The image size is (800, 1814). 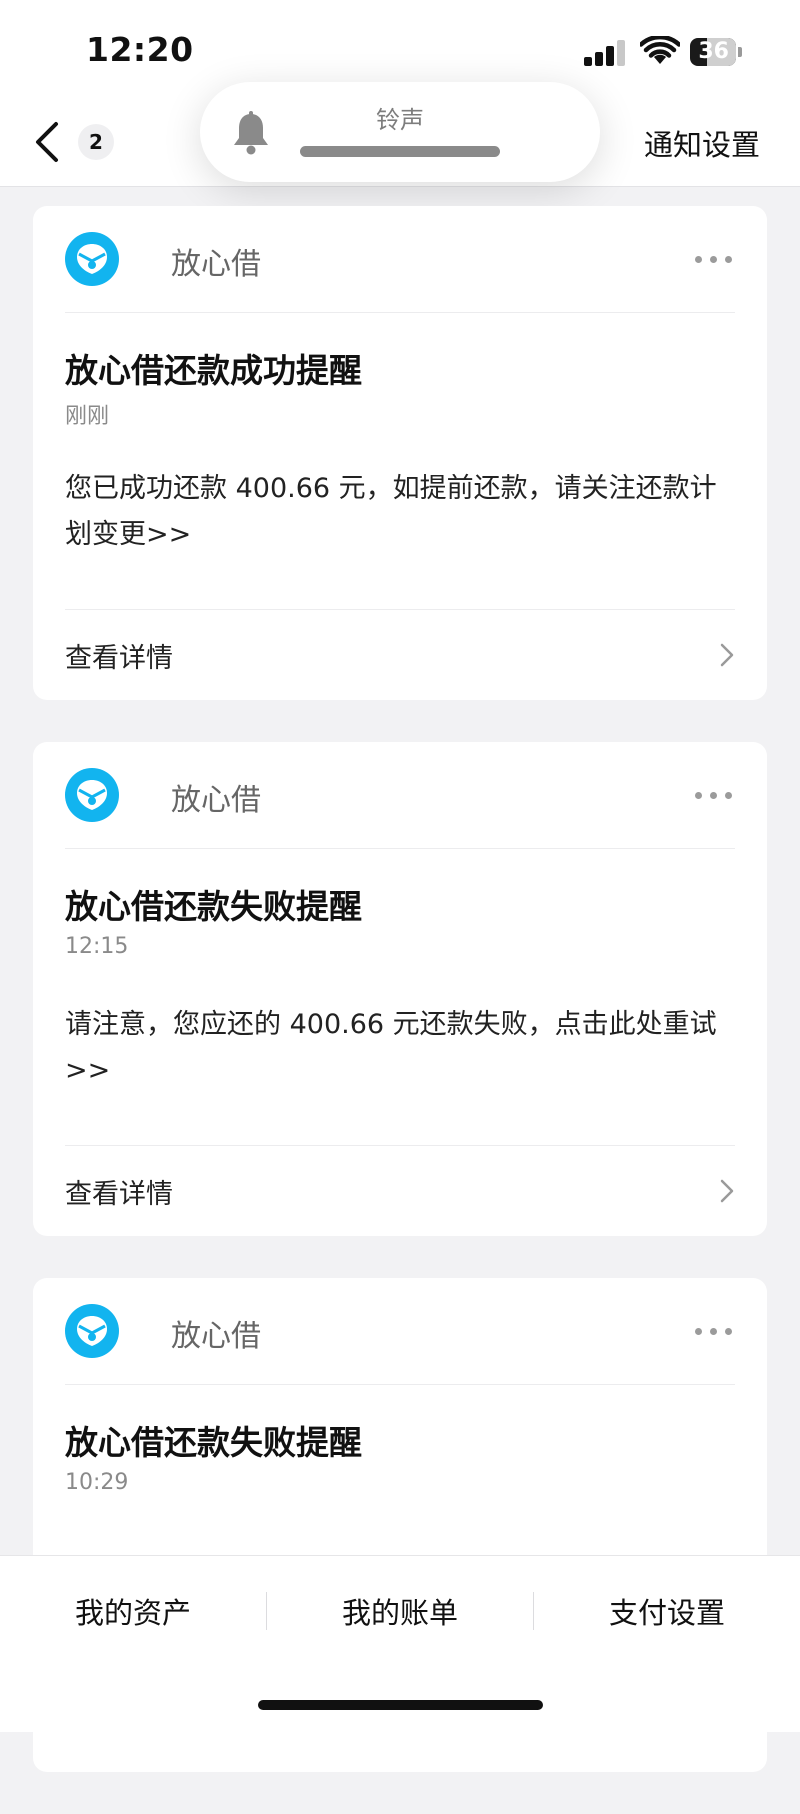 What do you see at coordinates (400, 1705) in the screenshot?
I see `home-indicator` at bounding box center [400, 1705].